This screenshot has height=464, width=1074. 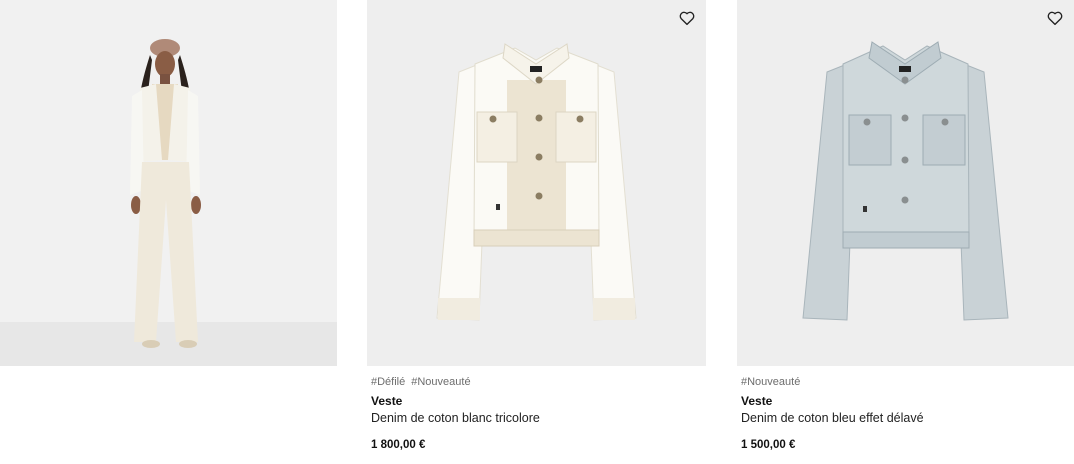 I want to click on product-tags: #Défilé #Nouveauté, so click(x=536, y=384).